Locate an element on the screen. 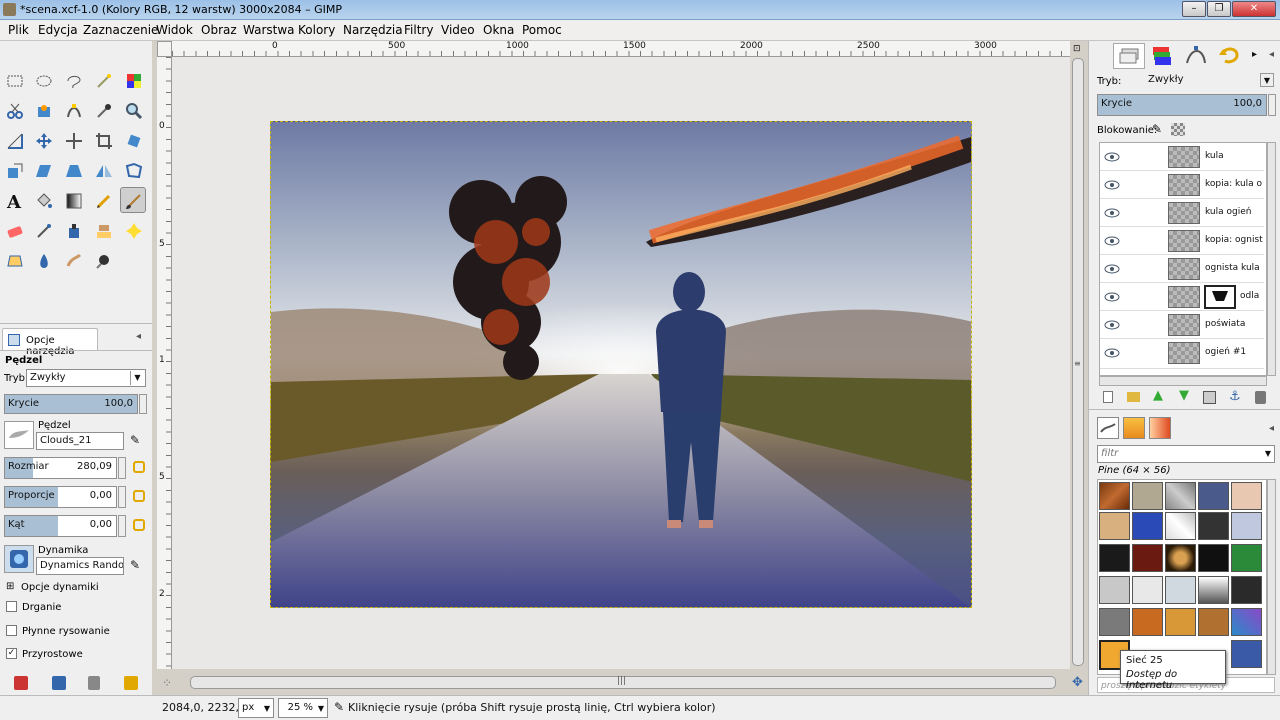 The height and width of the screenshot is (720, 1280). patterns-vscroll is located at coordinates (1271, 577).